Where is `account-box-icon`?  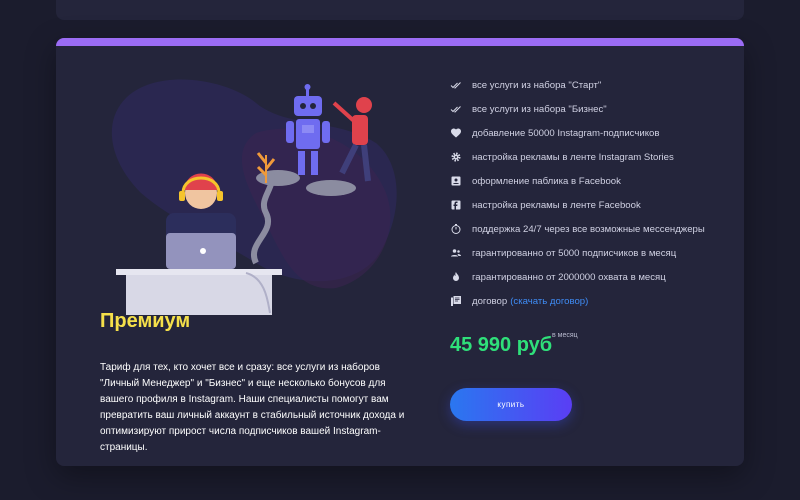 account-box-icon is located at coordinates (456, 181).